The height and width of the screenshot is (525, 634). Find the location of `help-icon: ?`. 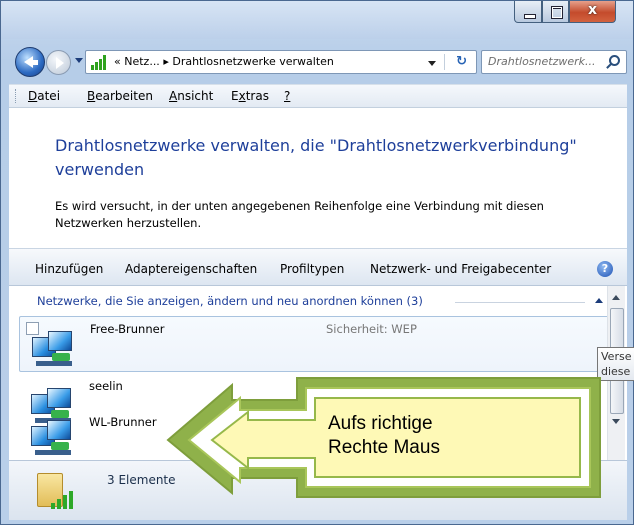

help-icon: ? is located at coordinates (605, 269).